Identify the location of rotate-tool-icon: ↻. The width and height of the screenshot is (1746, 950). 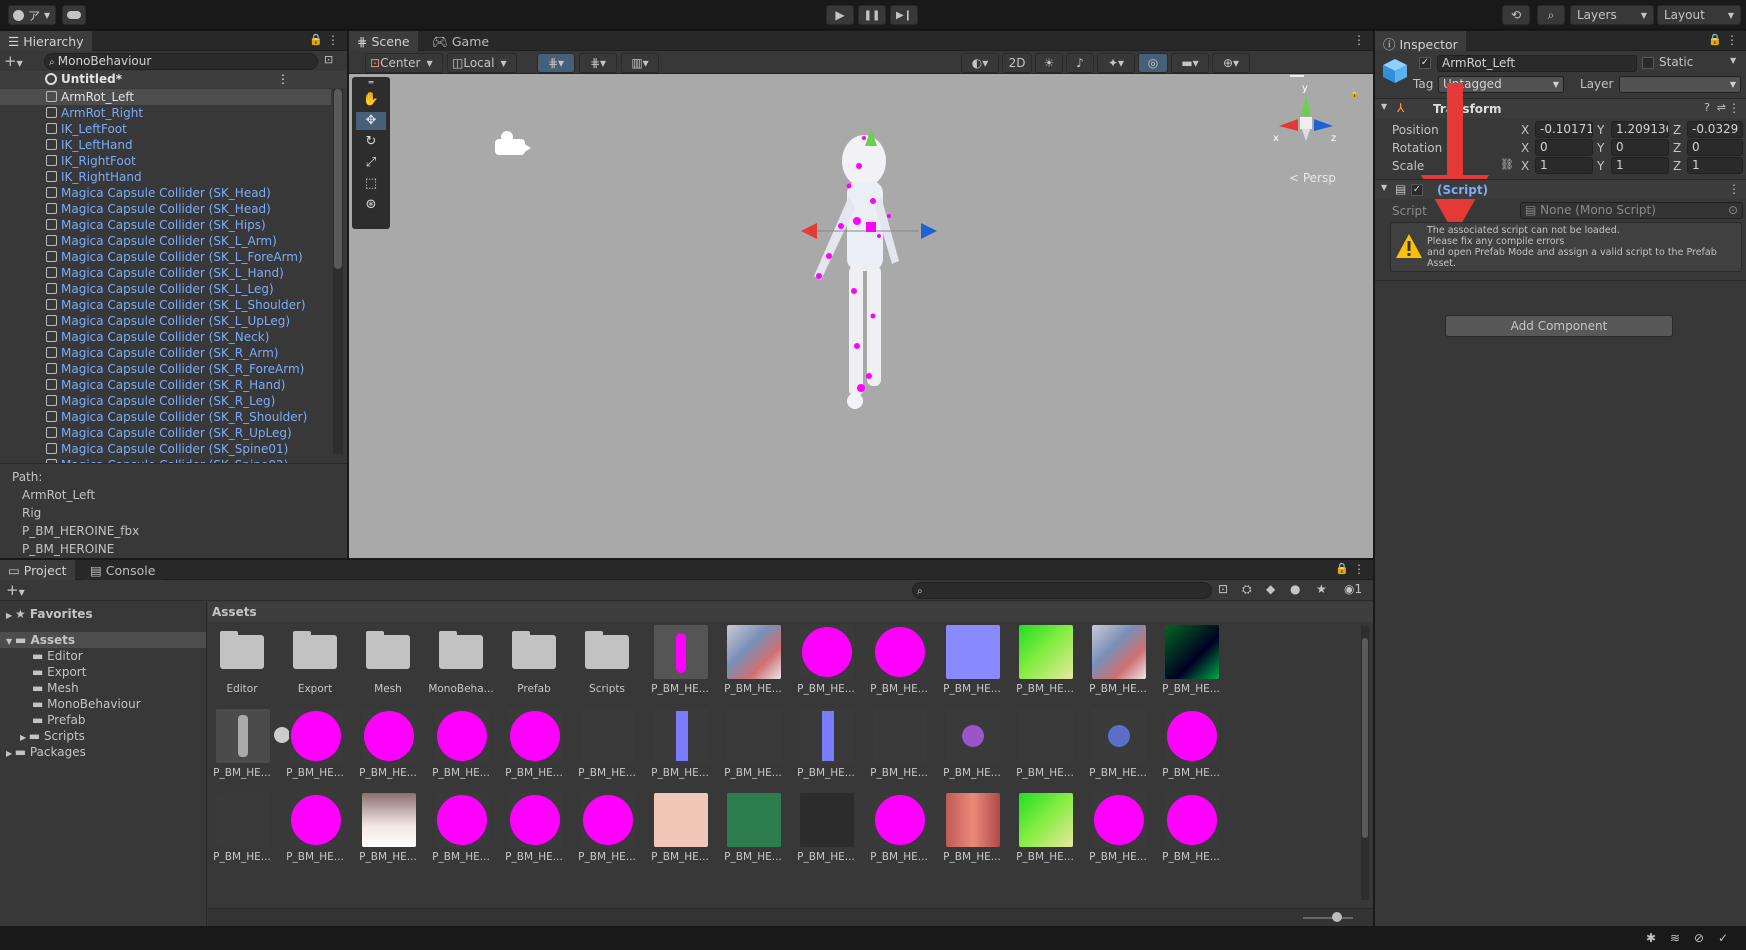
(371, 142).